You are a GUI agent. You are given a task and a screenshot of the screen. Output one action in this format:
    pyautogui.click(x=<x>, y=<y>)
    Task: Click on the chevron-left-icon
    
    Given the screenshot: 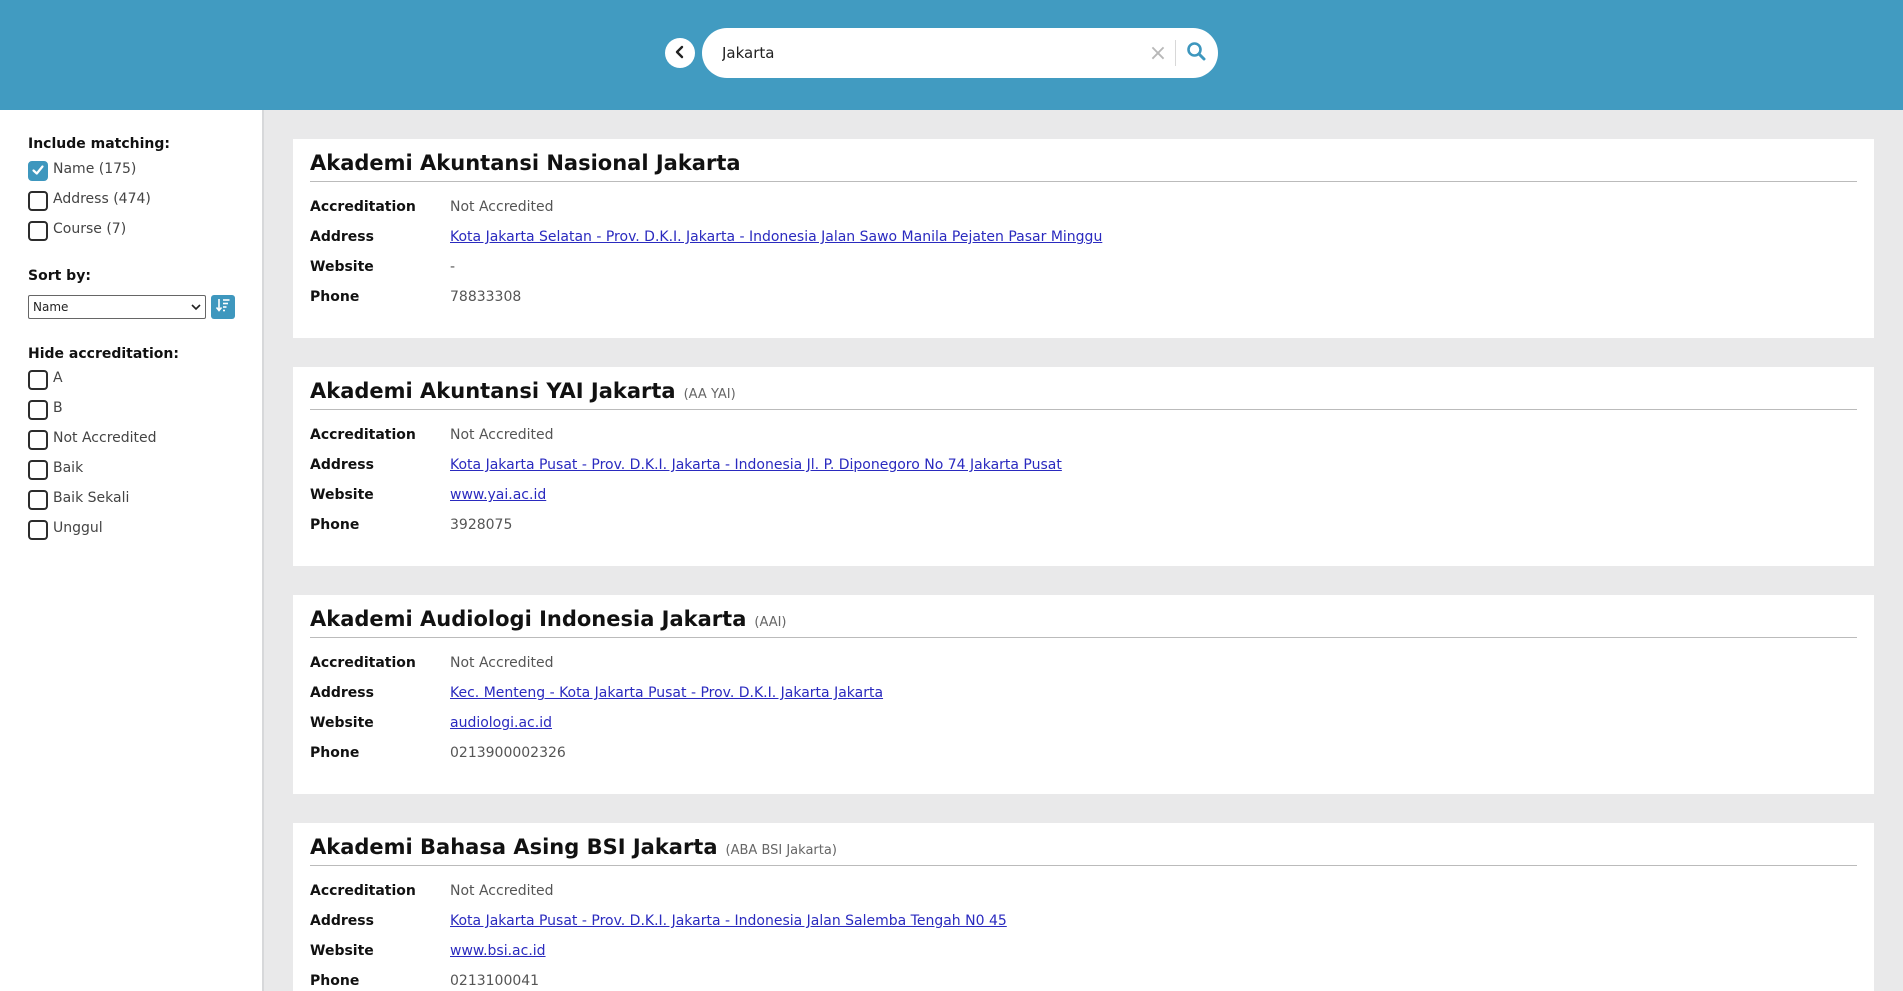 What is the action you would take?
    pyautogui.click(x=680, y=53)
    